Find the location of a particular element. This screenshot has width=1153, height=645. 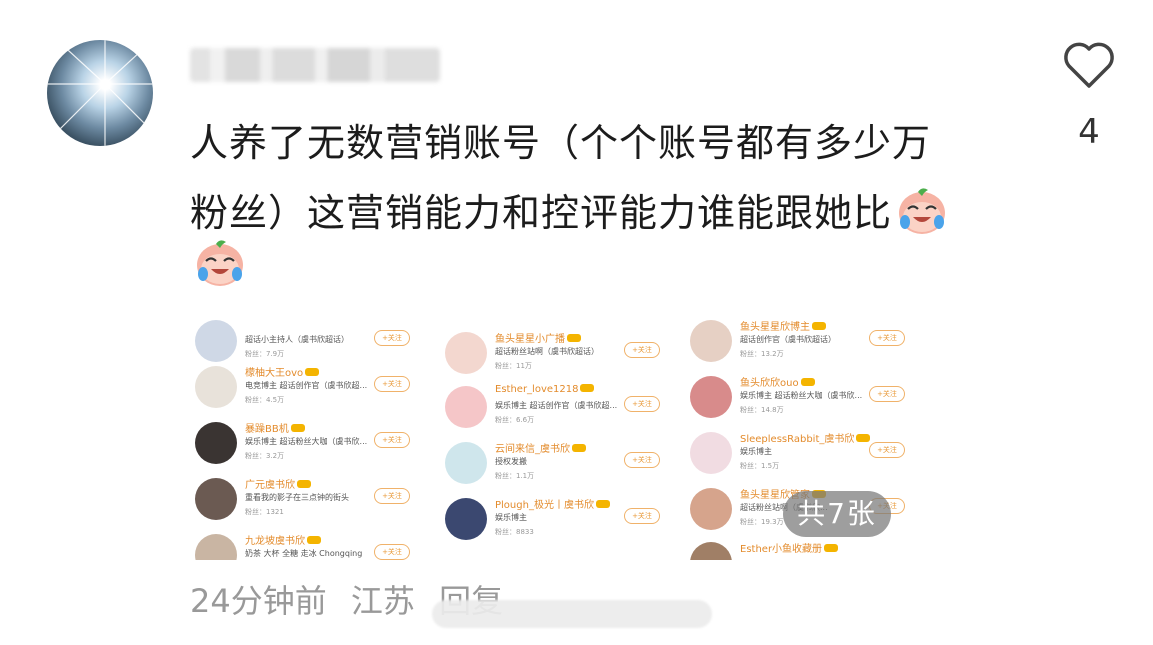

gallery-user-name: 九龙坡虞书欣 is located at coordinates (283, 539).